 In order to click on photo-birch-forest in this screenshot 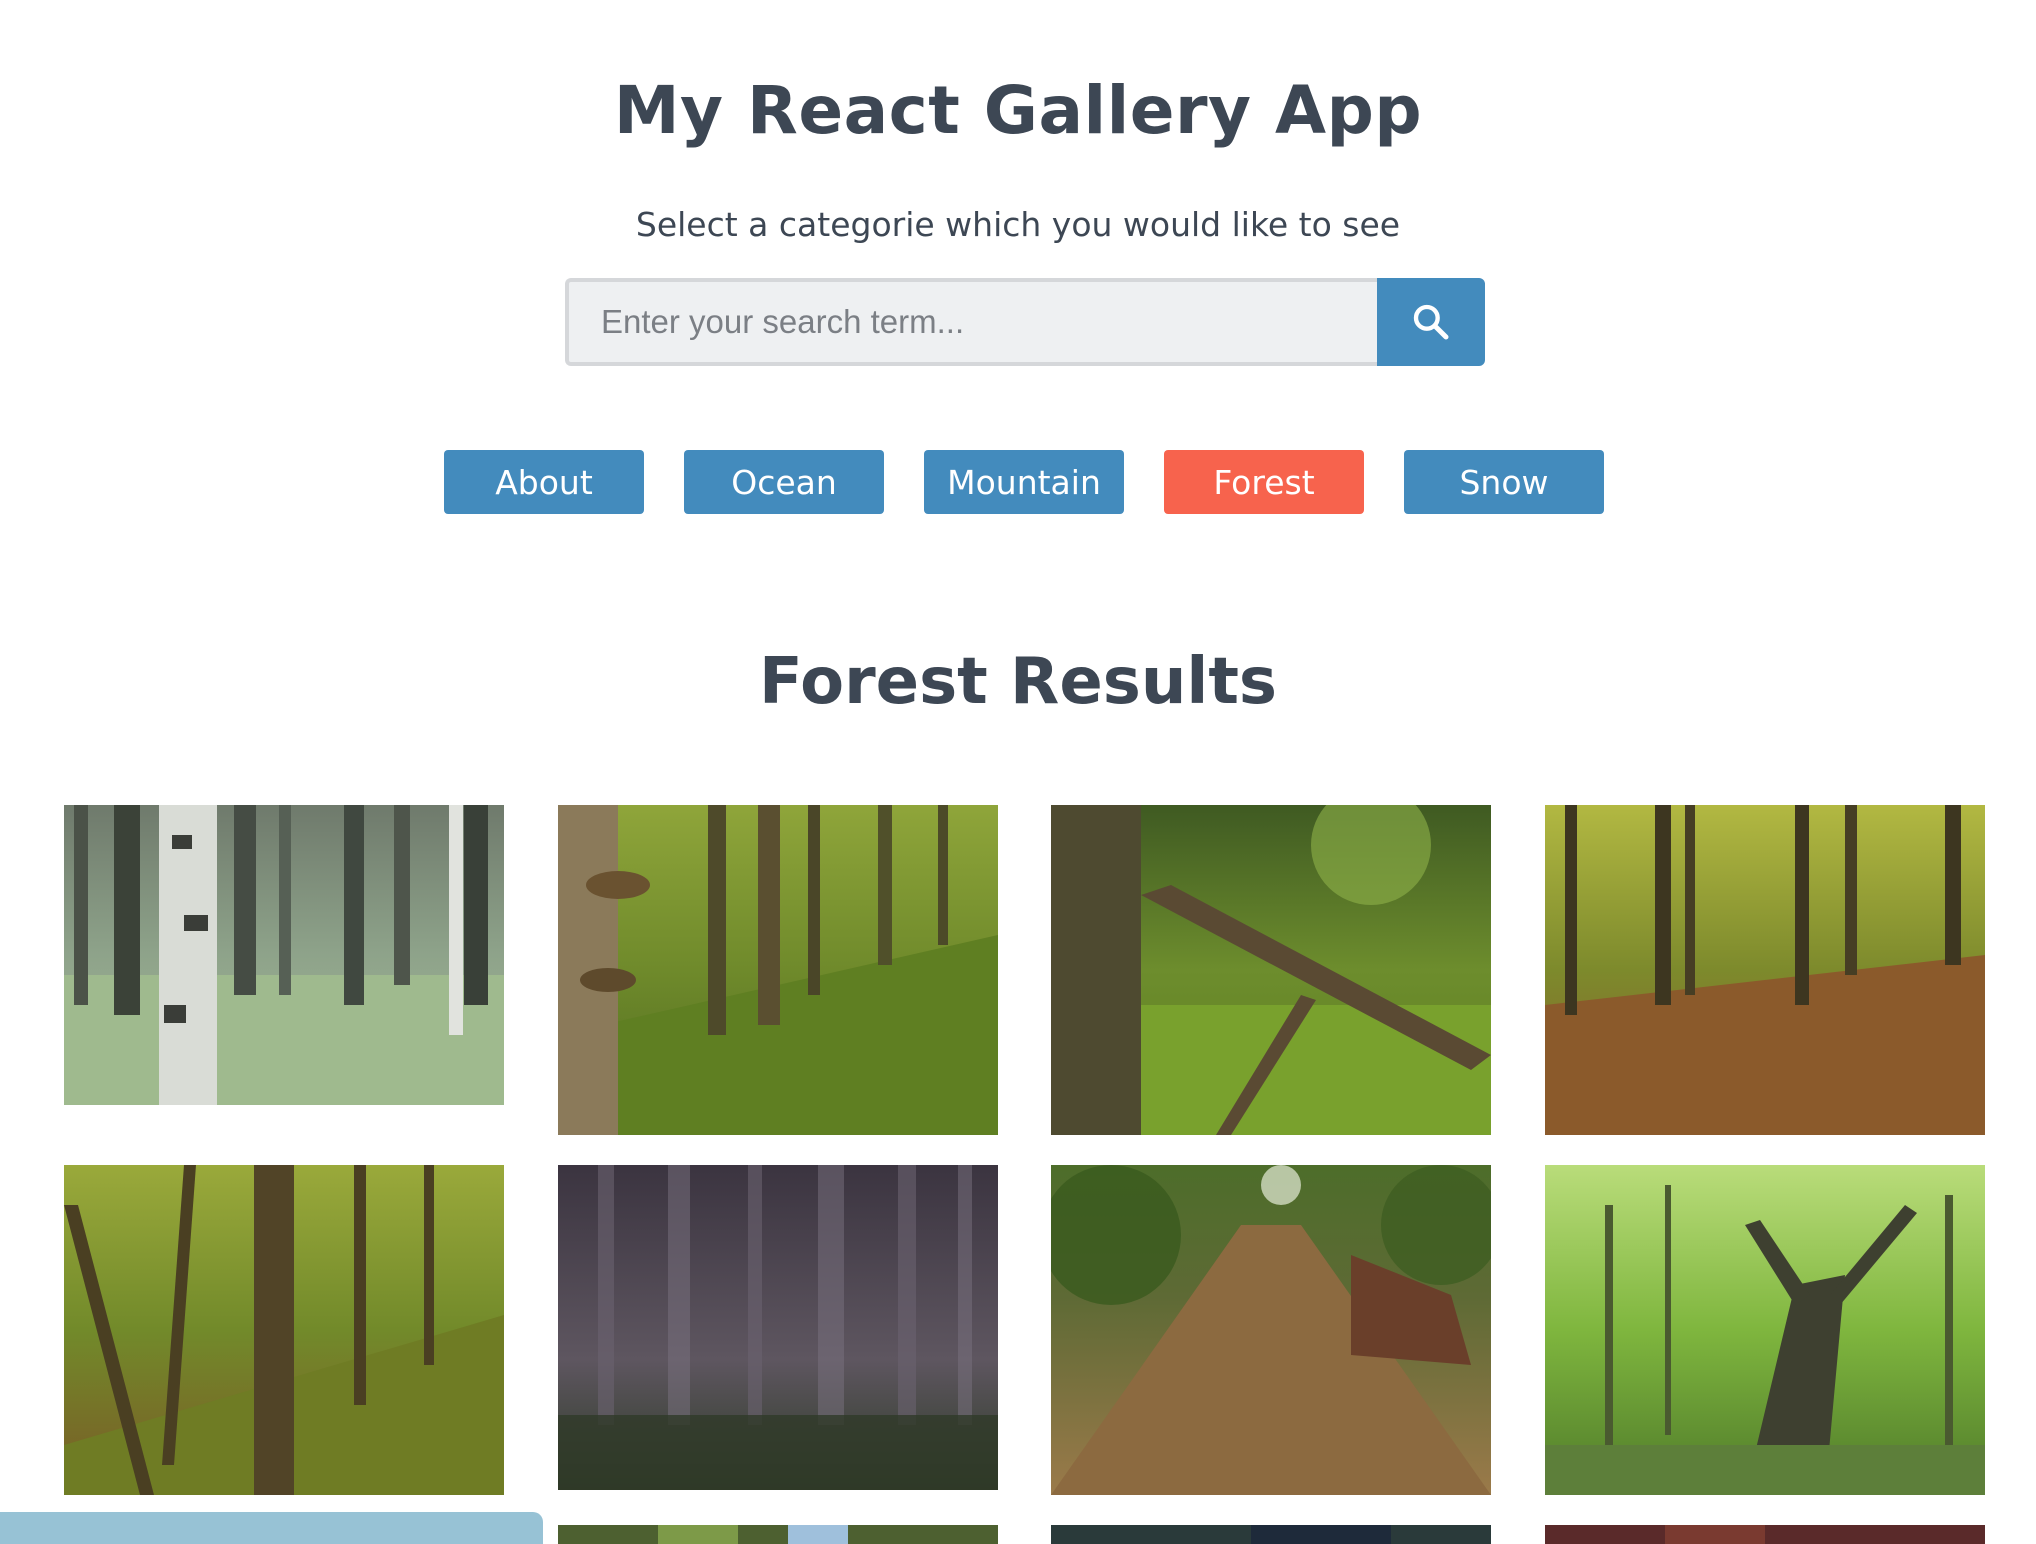, I will do `click(284, 955)`.